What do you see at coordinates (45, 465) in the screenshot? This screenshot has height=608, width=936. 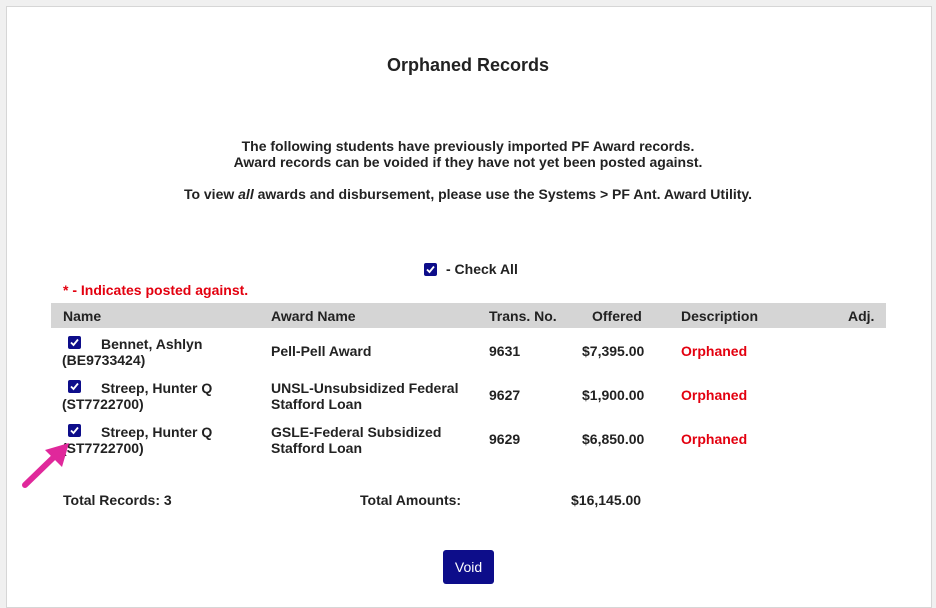 I see `annotation-arrow-icon` at bounding box center [45, 465].